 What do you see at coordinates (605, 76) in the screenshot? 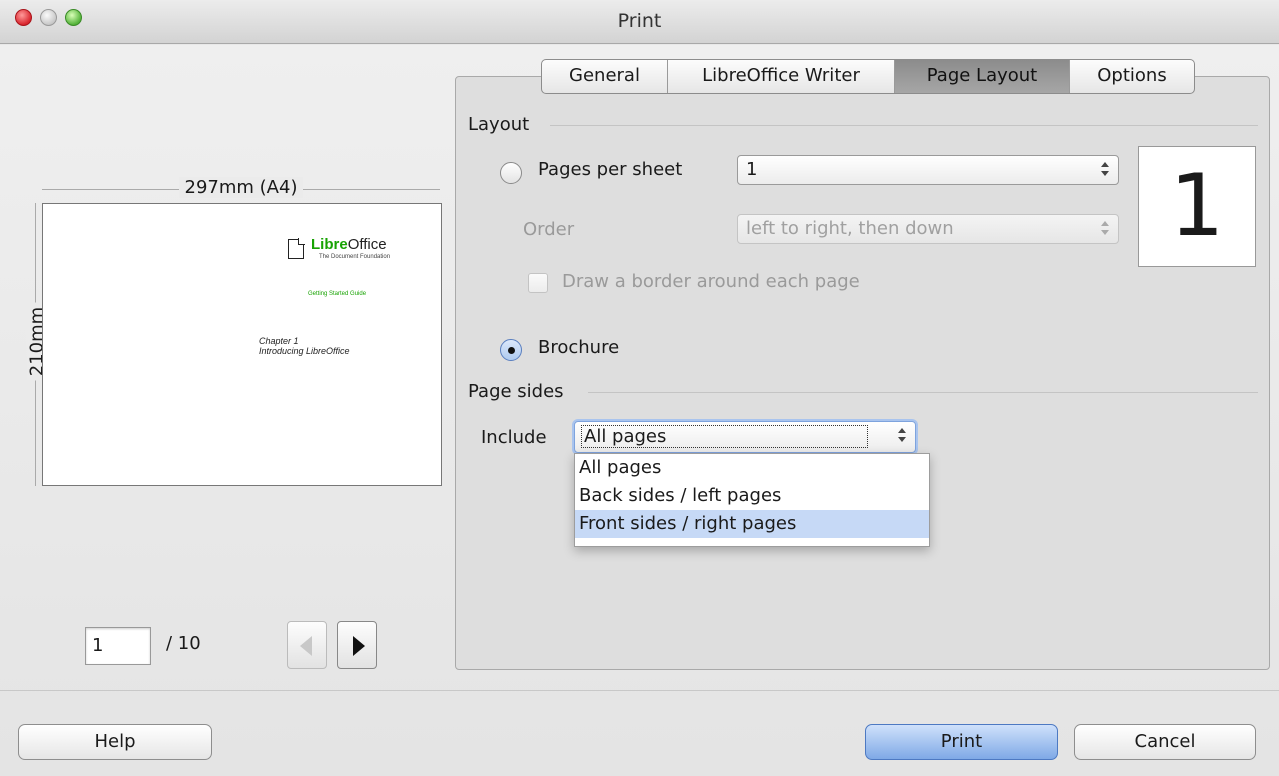
I see `tab-general: General` at bounding box center [605, 76].